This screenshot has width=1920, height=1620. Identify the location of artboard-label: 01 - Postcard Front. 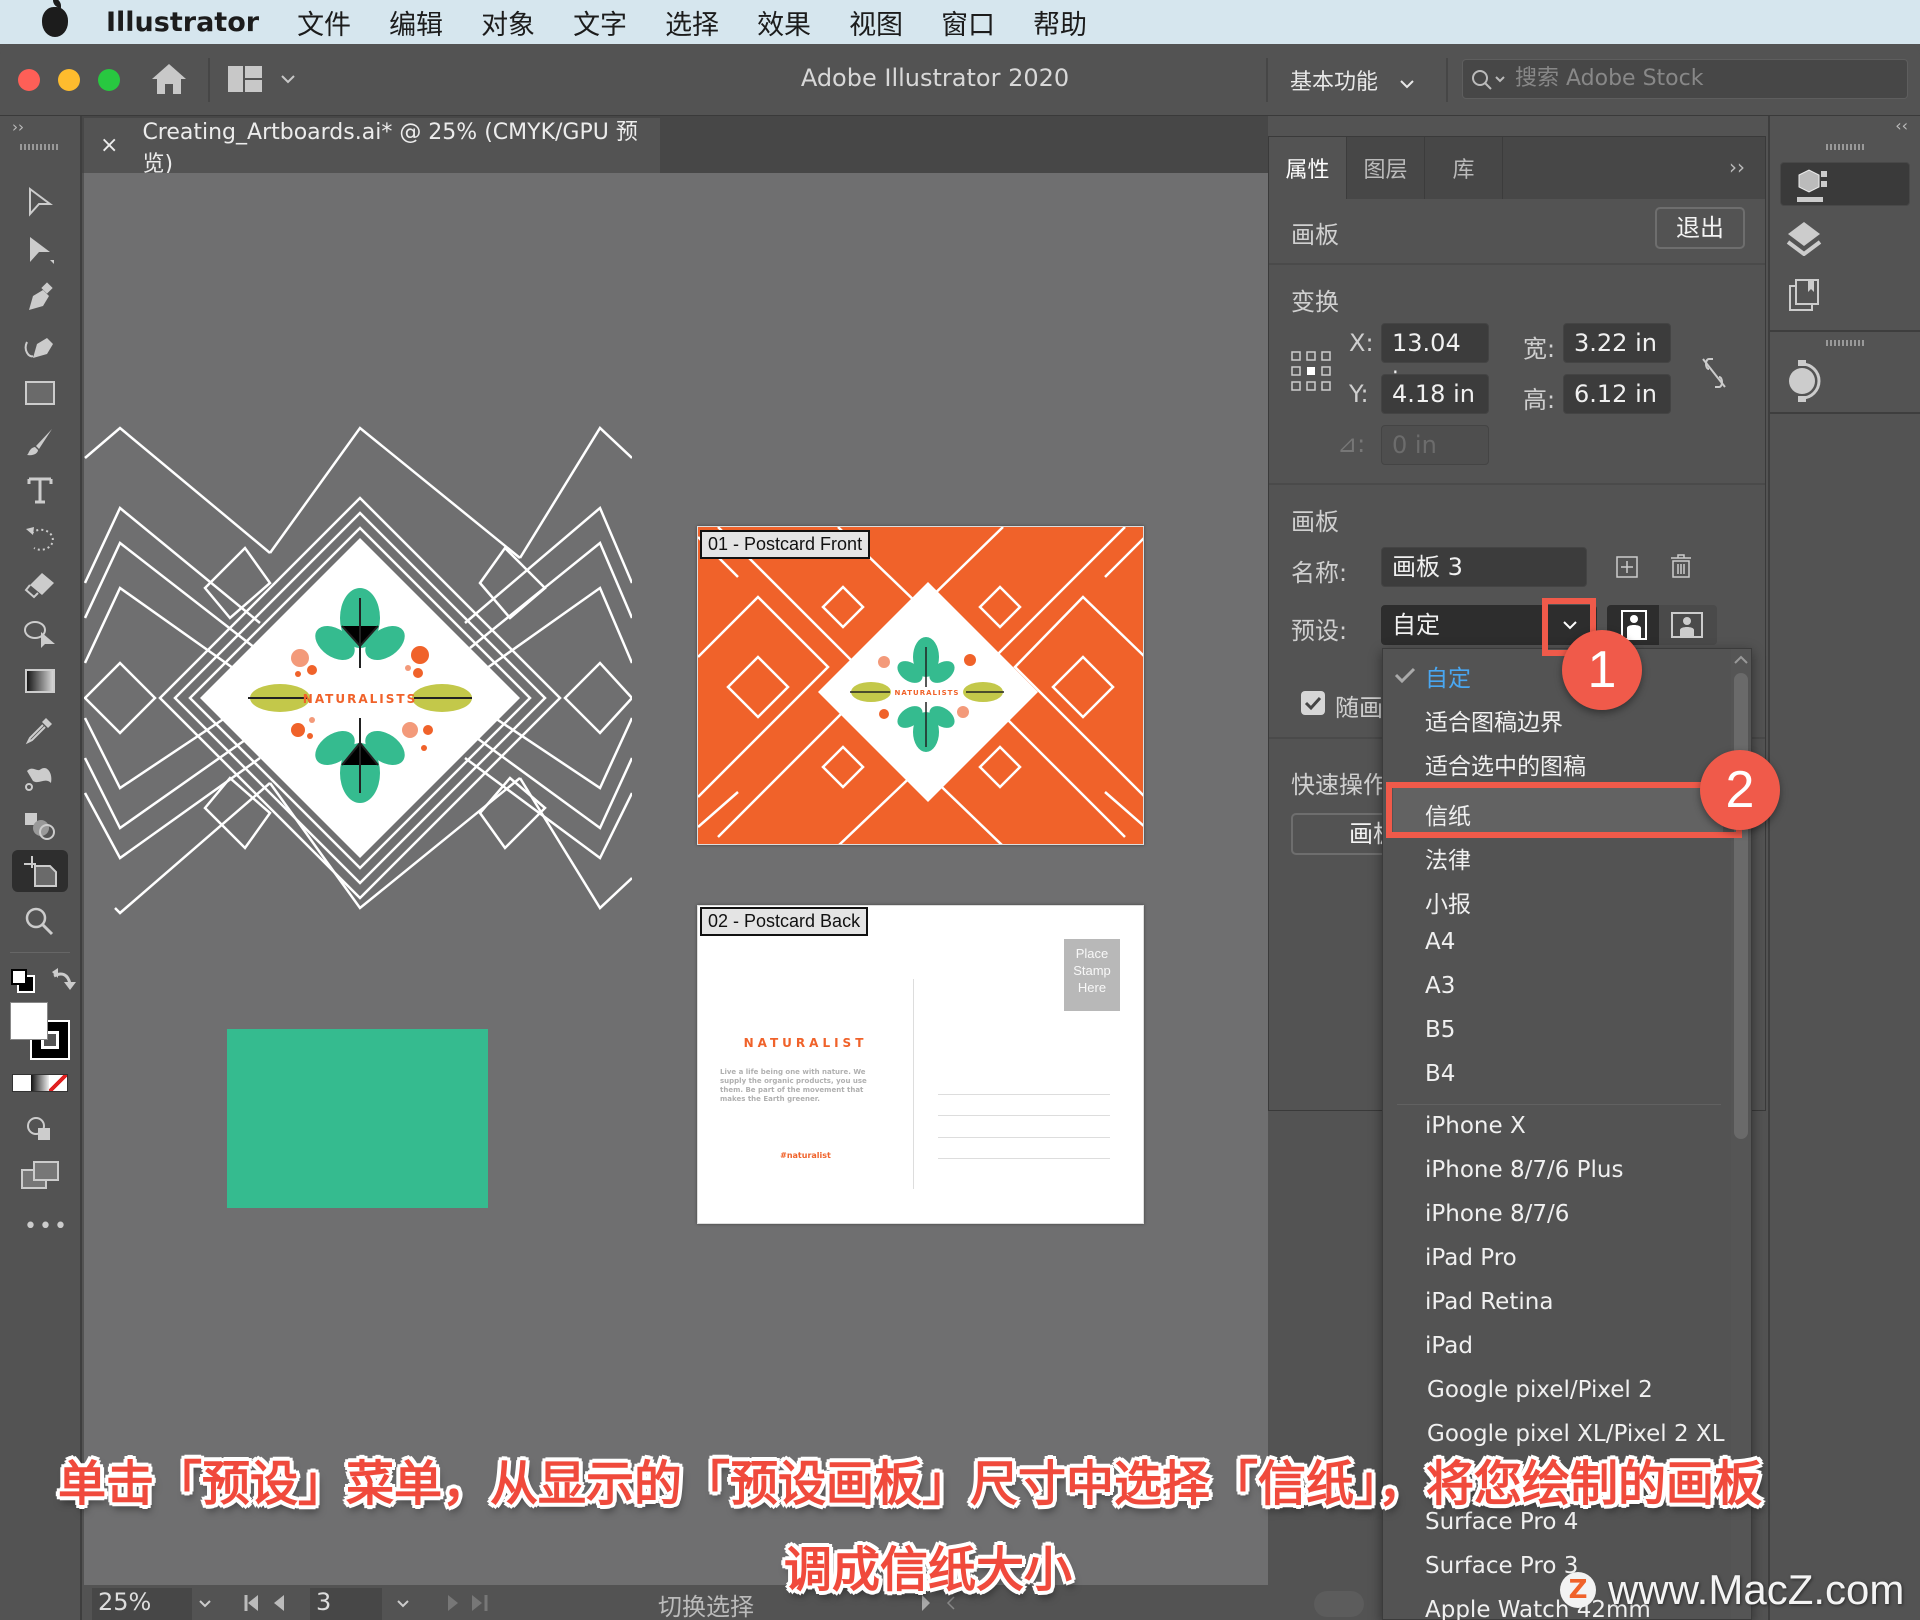
(785, 544).